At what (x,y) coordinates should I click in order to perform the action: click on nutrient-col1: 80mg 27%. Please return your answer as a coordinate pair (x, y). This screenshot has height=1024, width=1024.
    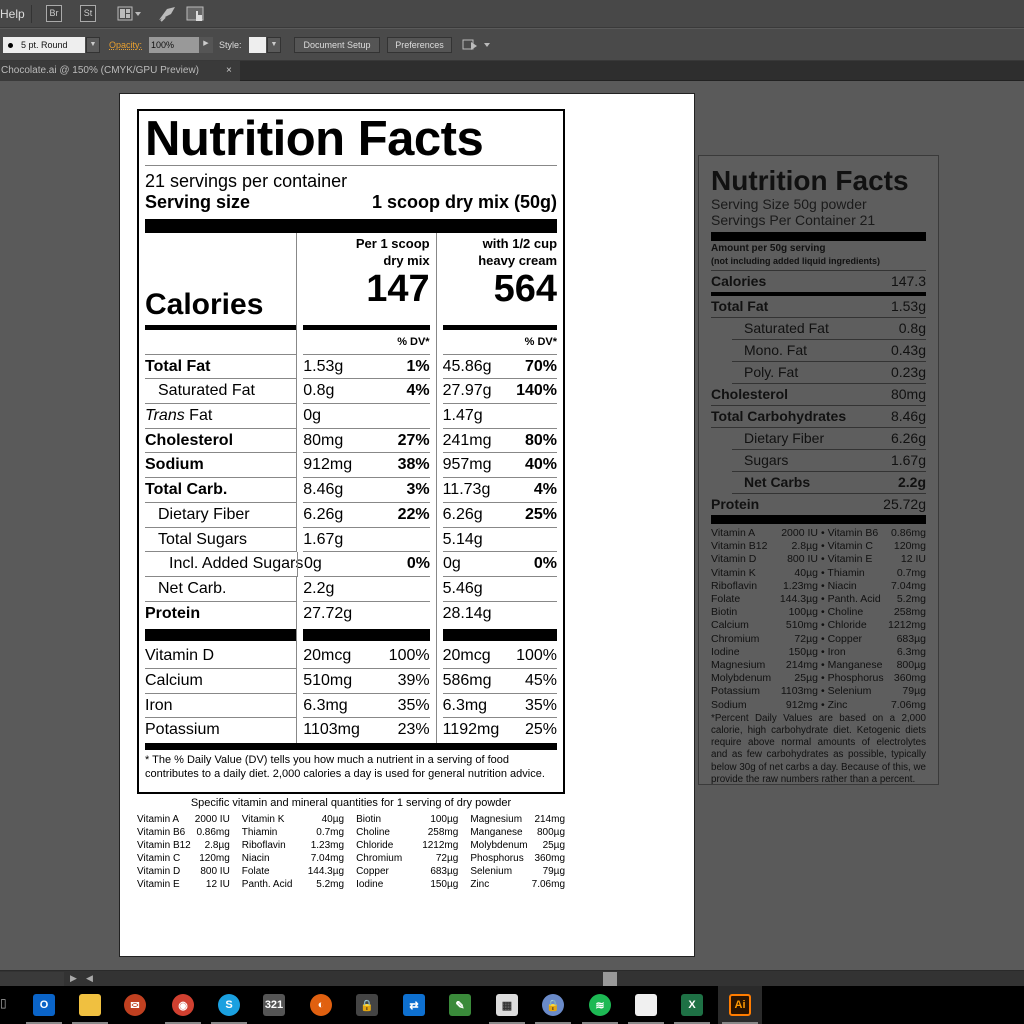
    Looking at the image, I should click on (365, 441).